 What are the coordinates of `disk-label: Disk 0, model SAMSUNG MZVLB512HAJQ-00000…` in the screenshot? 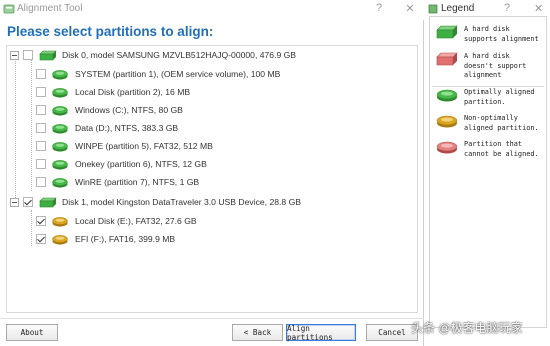 It's located at (179, 55).